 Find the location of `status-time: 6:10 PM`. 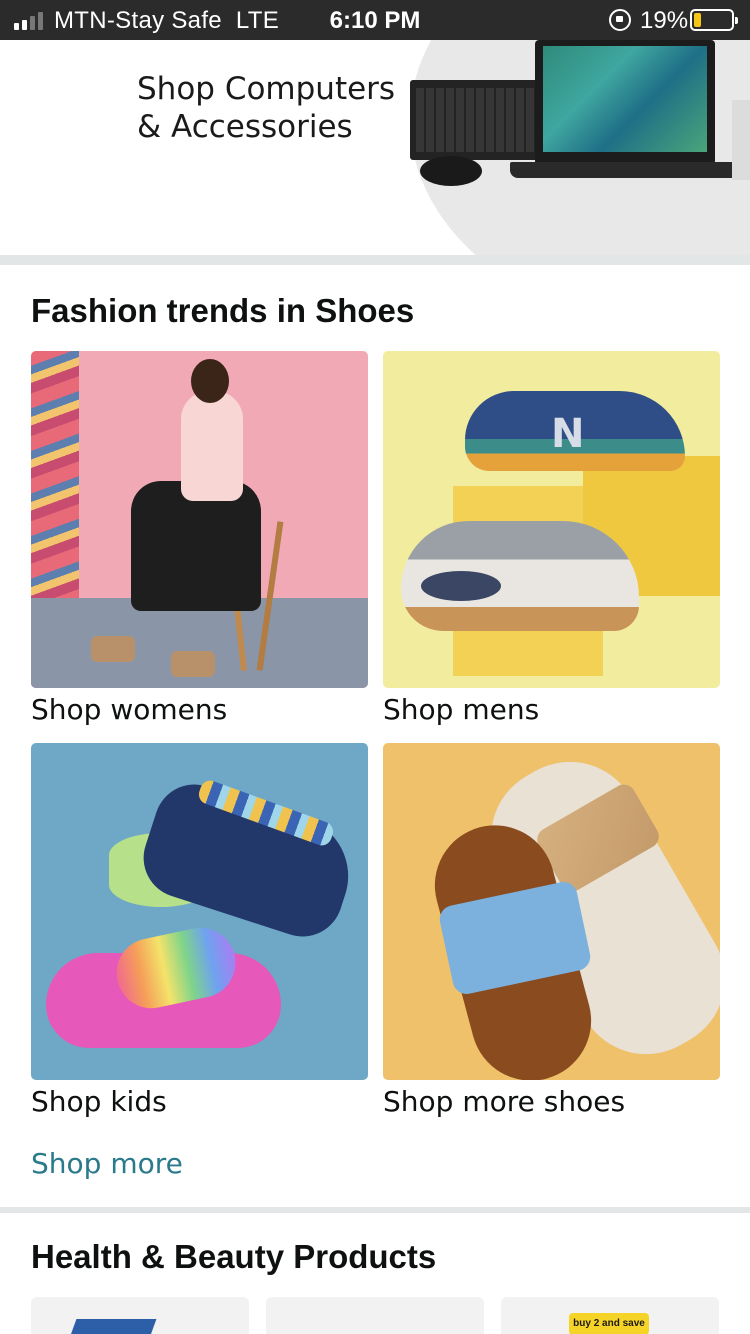

status-time: 6:10 PM is located at coordinates (375, 20).